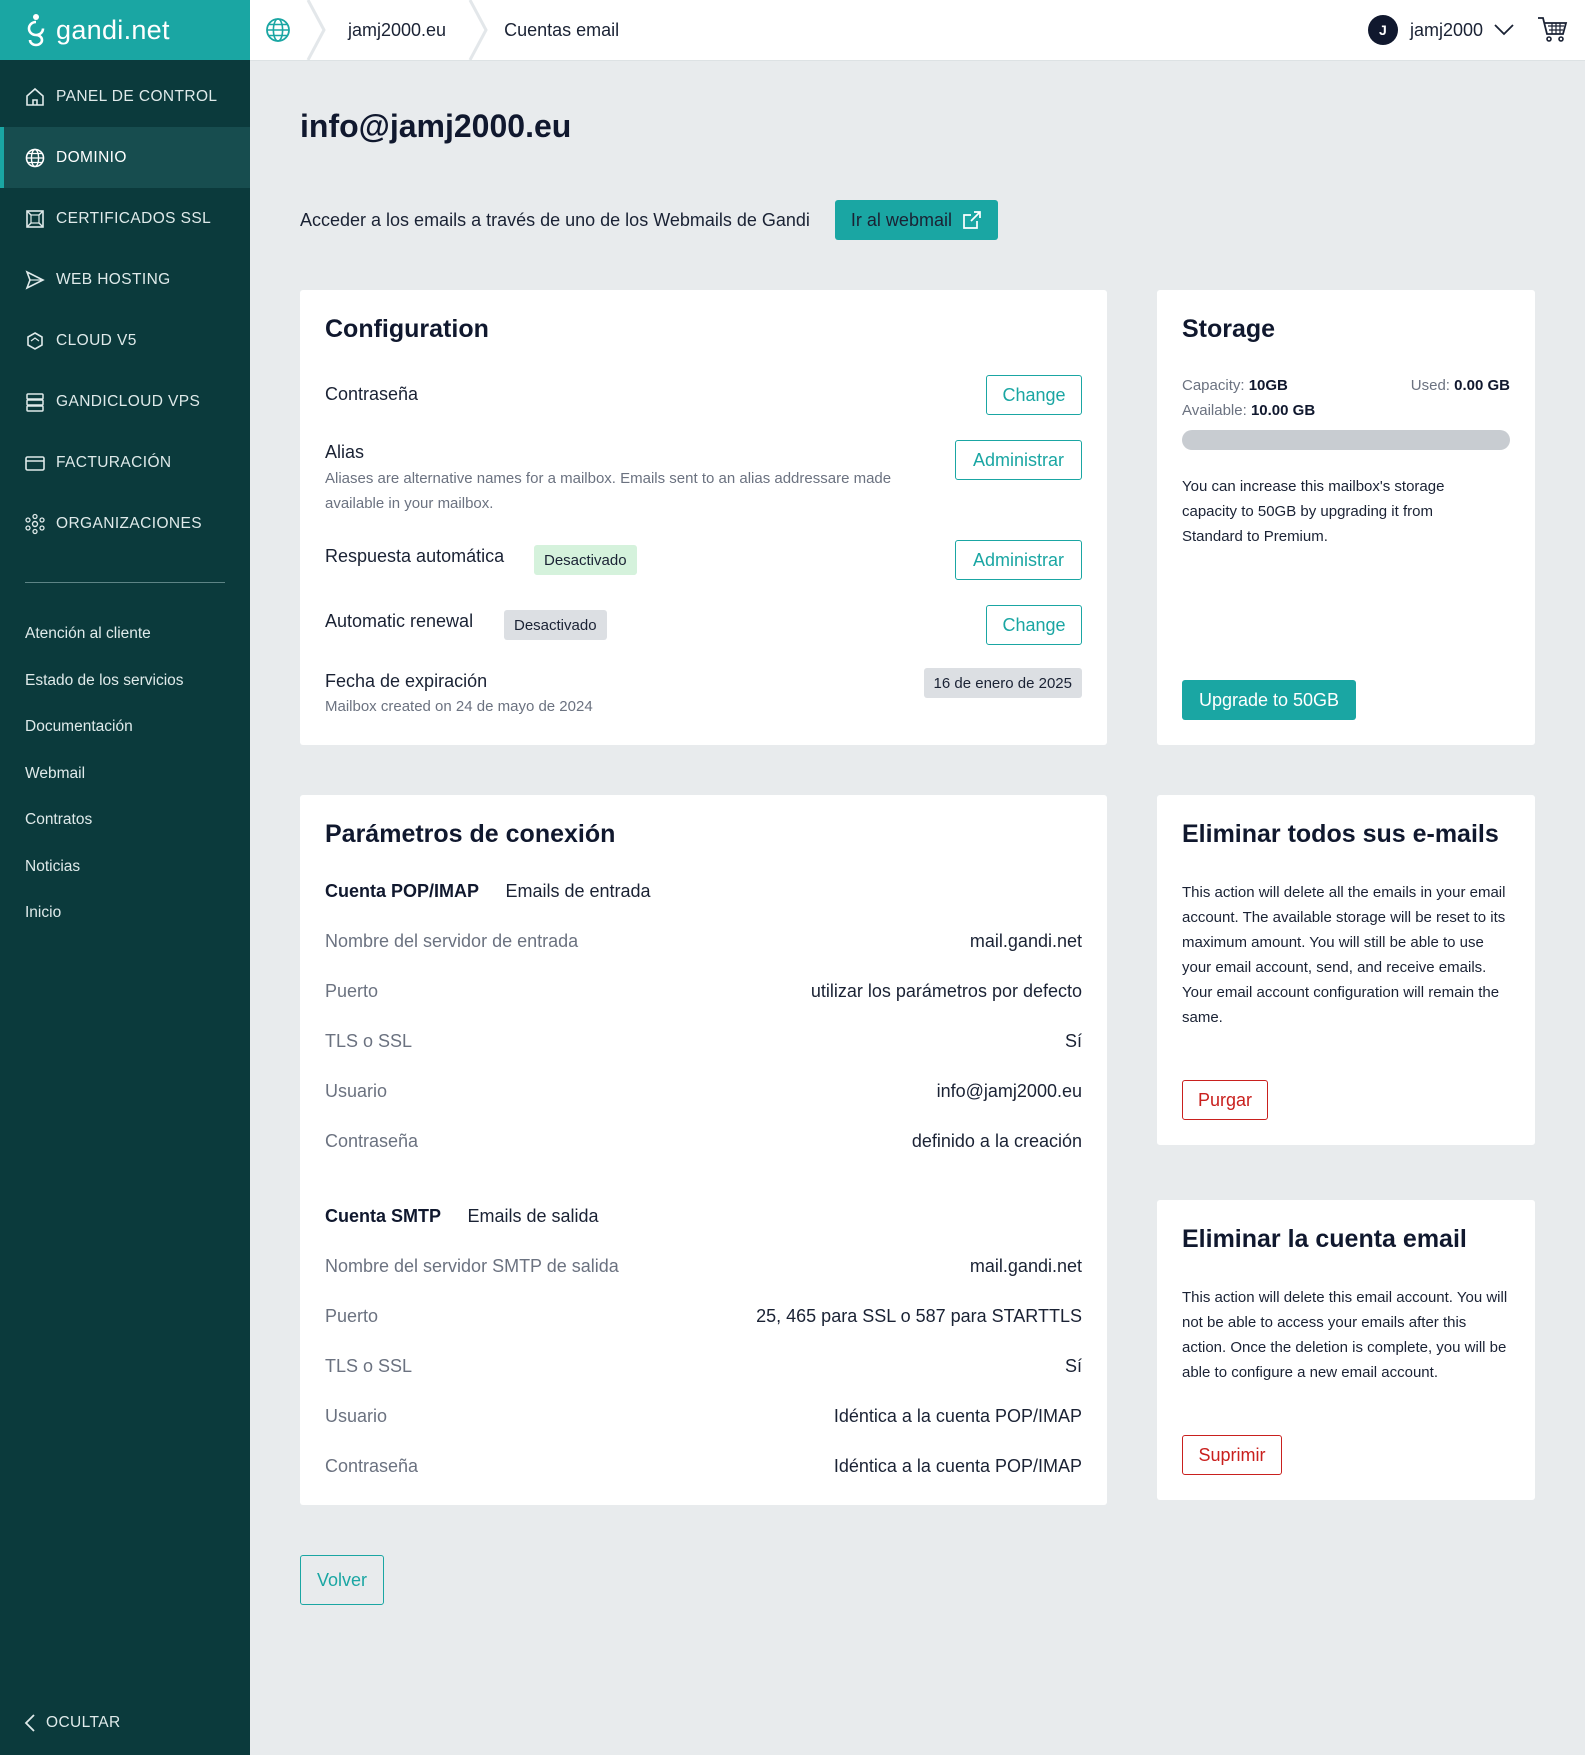 The height and width of the screenshot is (1755, 1585). What do you see at coordinates (35, 96) in the screenshot?
I see `home-icon` at bounding box center [35, 96].